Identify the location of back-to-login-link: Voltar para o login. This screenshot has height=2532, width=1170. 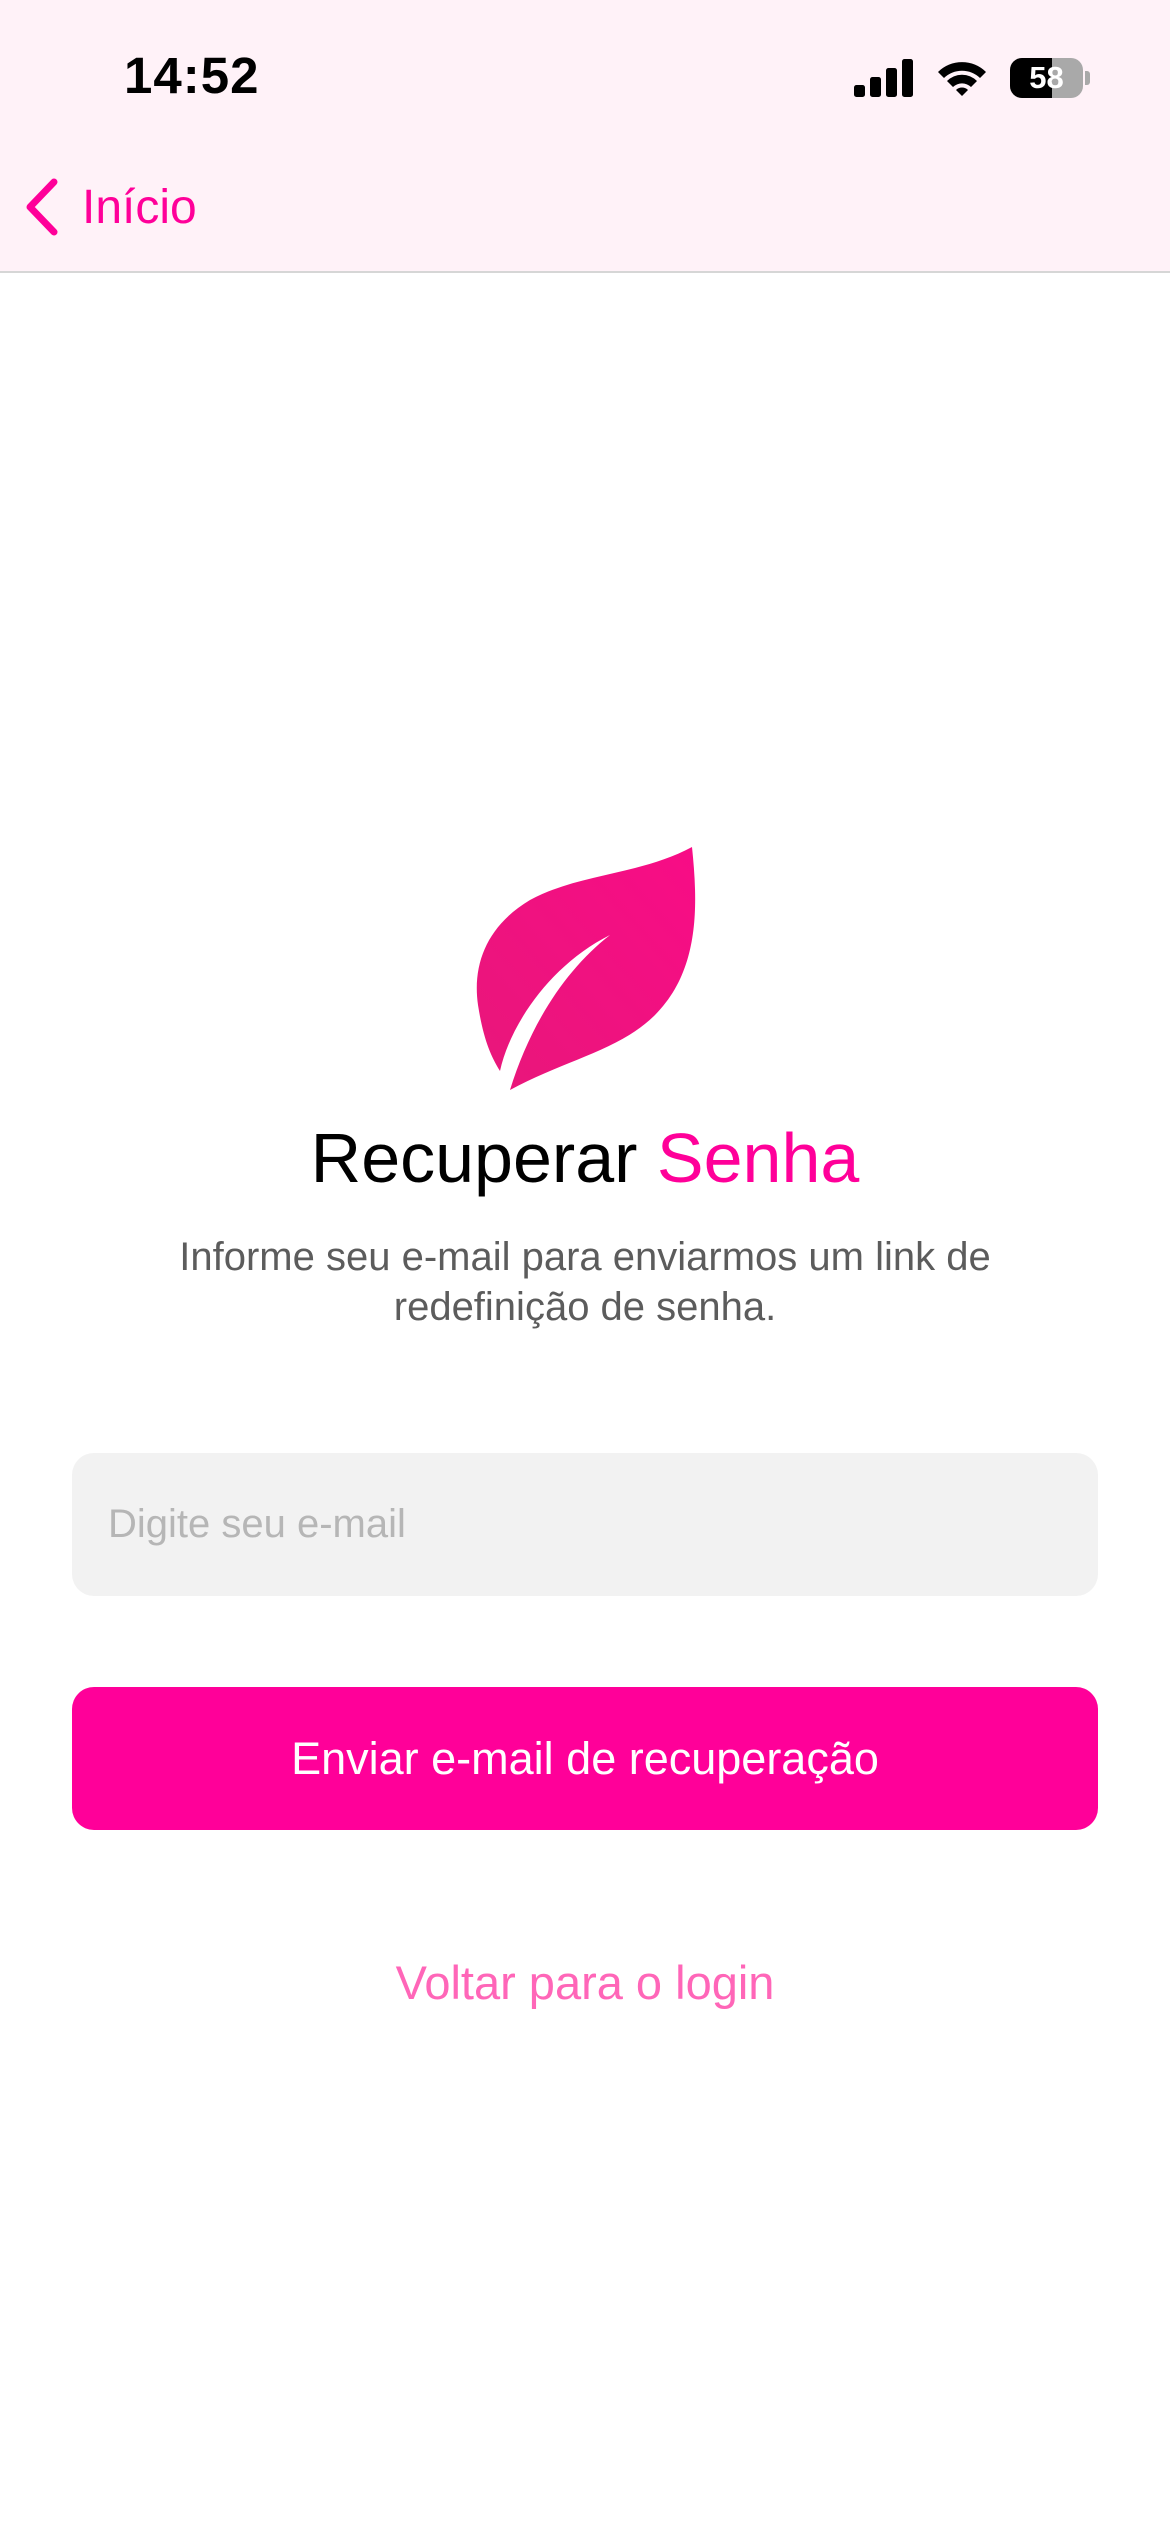
(585, 1982).